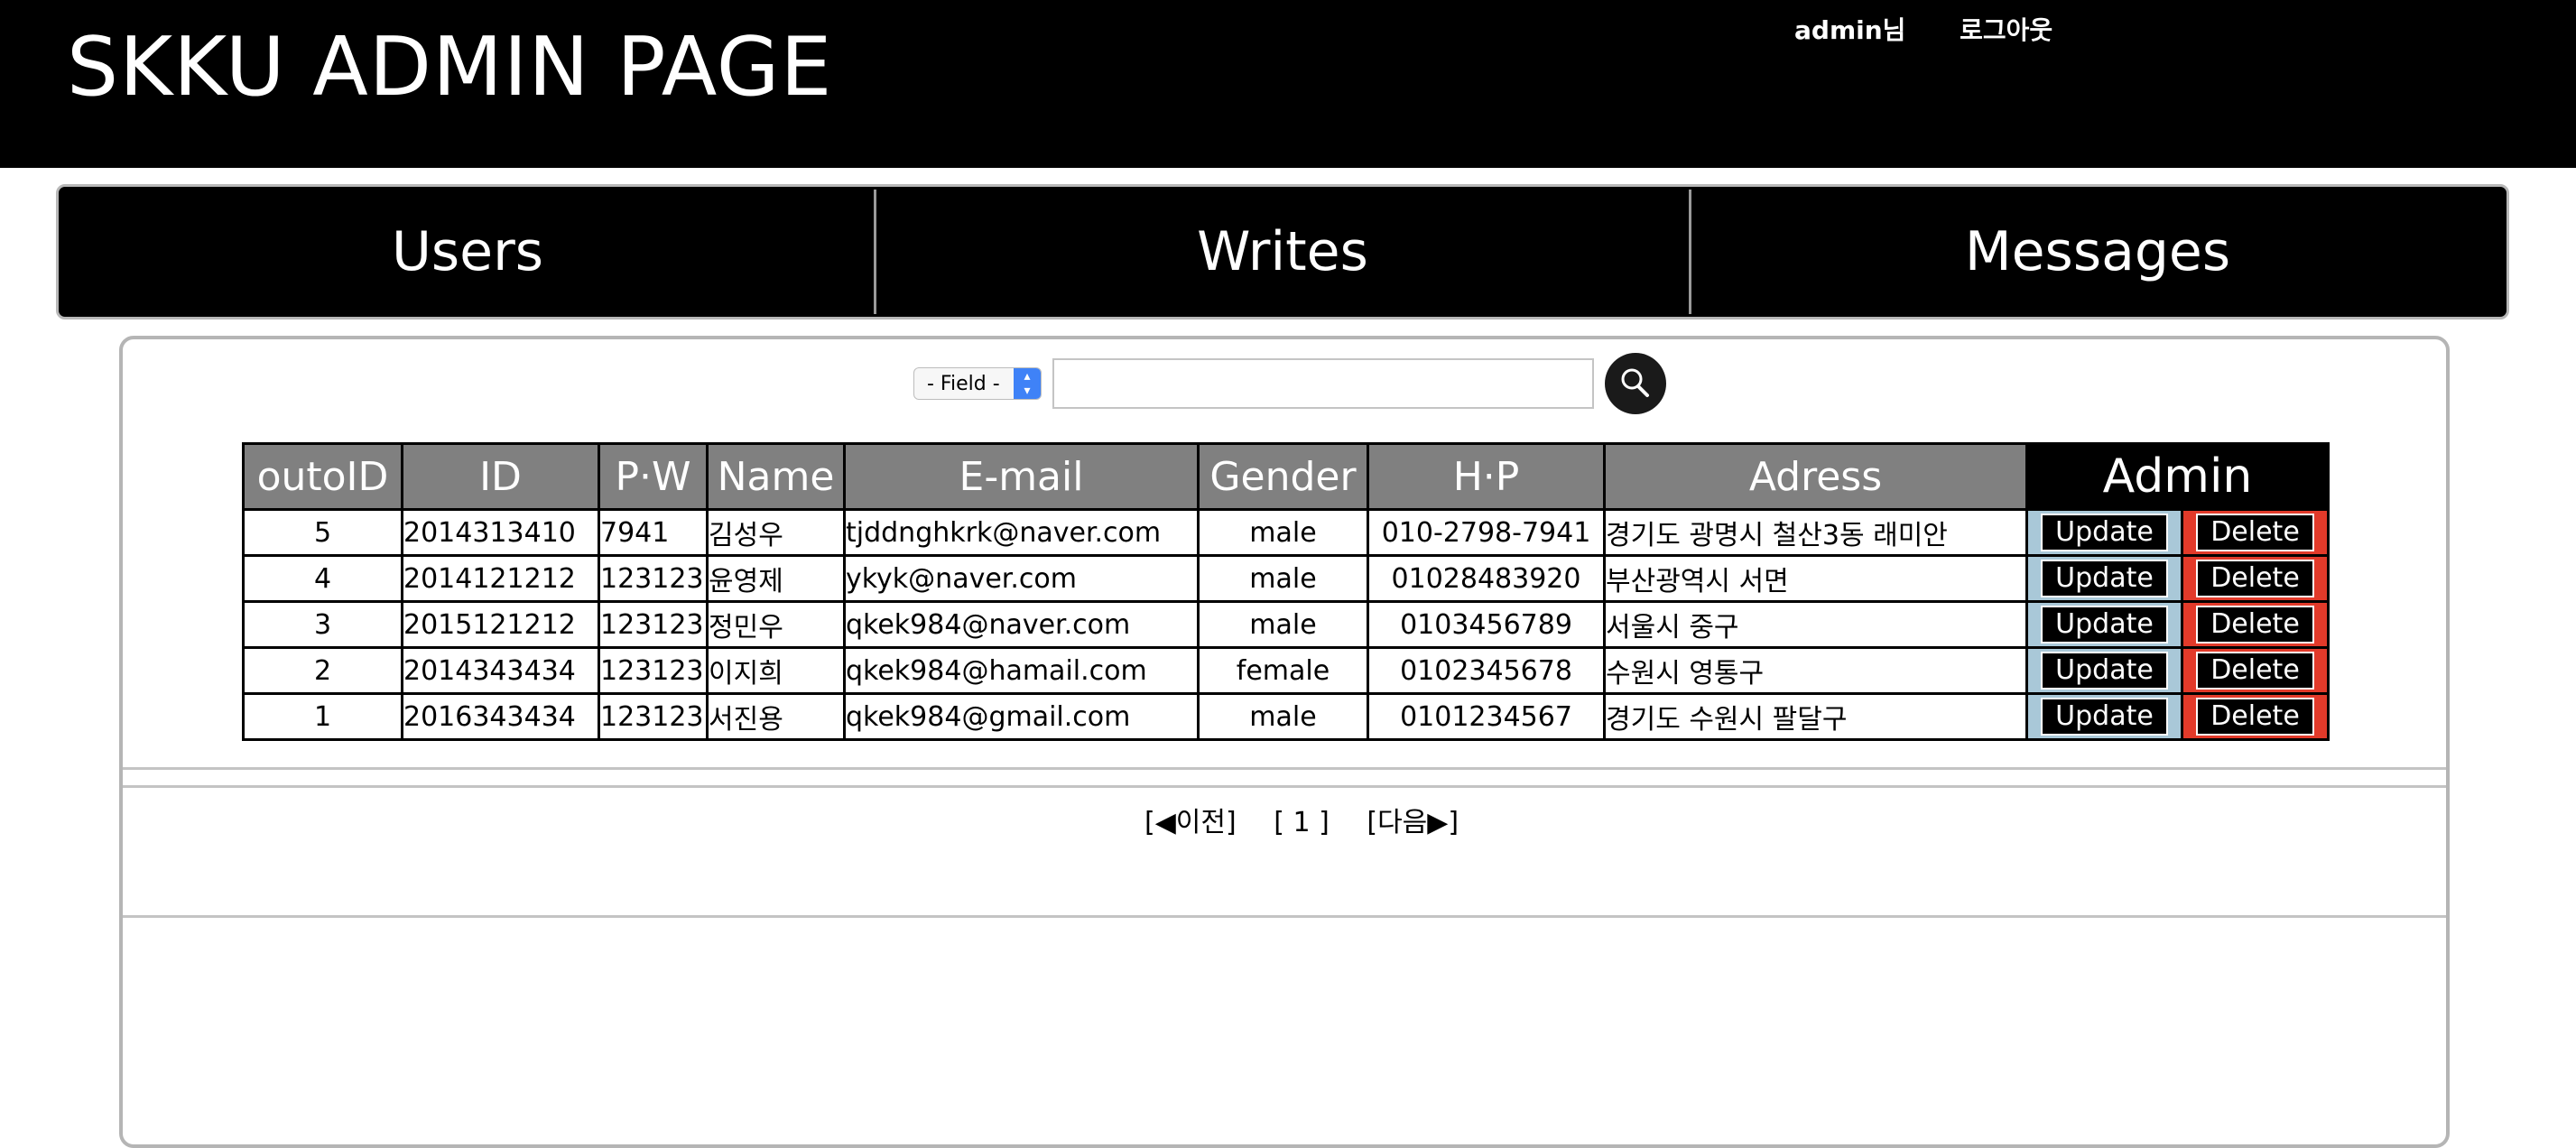 This screenshot has width=2576, height=1148. What do you see at coordinates (1302, 822) in the screenshot?
I see `pager-page-link: [ 1 ]` at bounding box center [1302, 822].